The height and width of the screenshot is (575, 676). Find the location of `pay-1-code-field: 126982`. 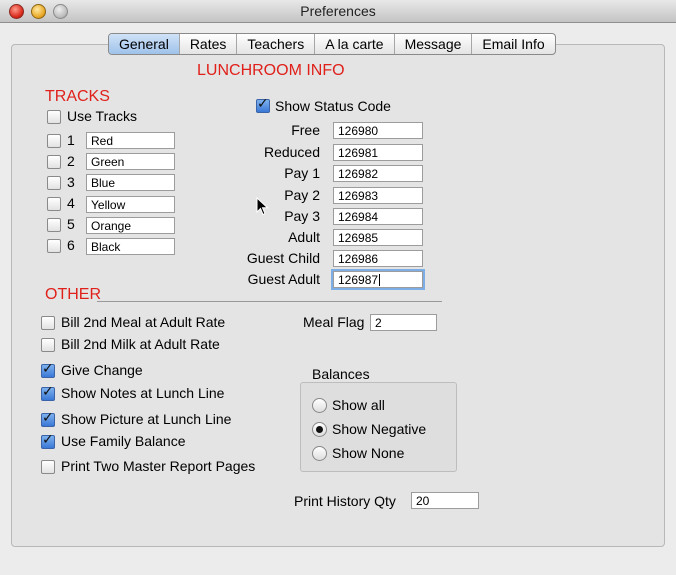

pay-1-code-field: 126982 is located at coordinates (378, 173).